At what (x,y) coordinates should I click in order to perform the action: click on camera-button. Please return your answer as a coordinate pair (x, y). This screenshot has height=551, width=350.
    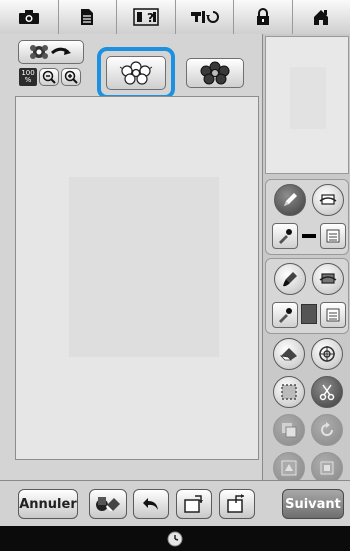
    Looking at the image, I should click on (29, 17).